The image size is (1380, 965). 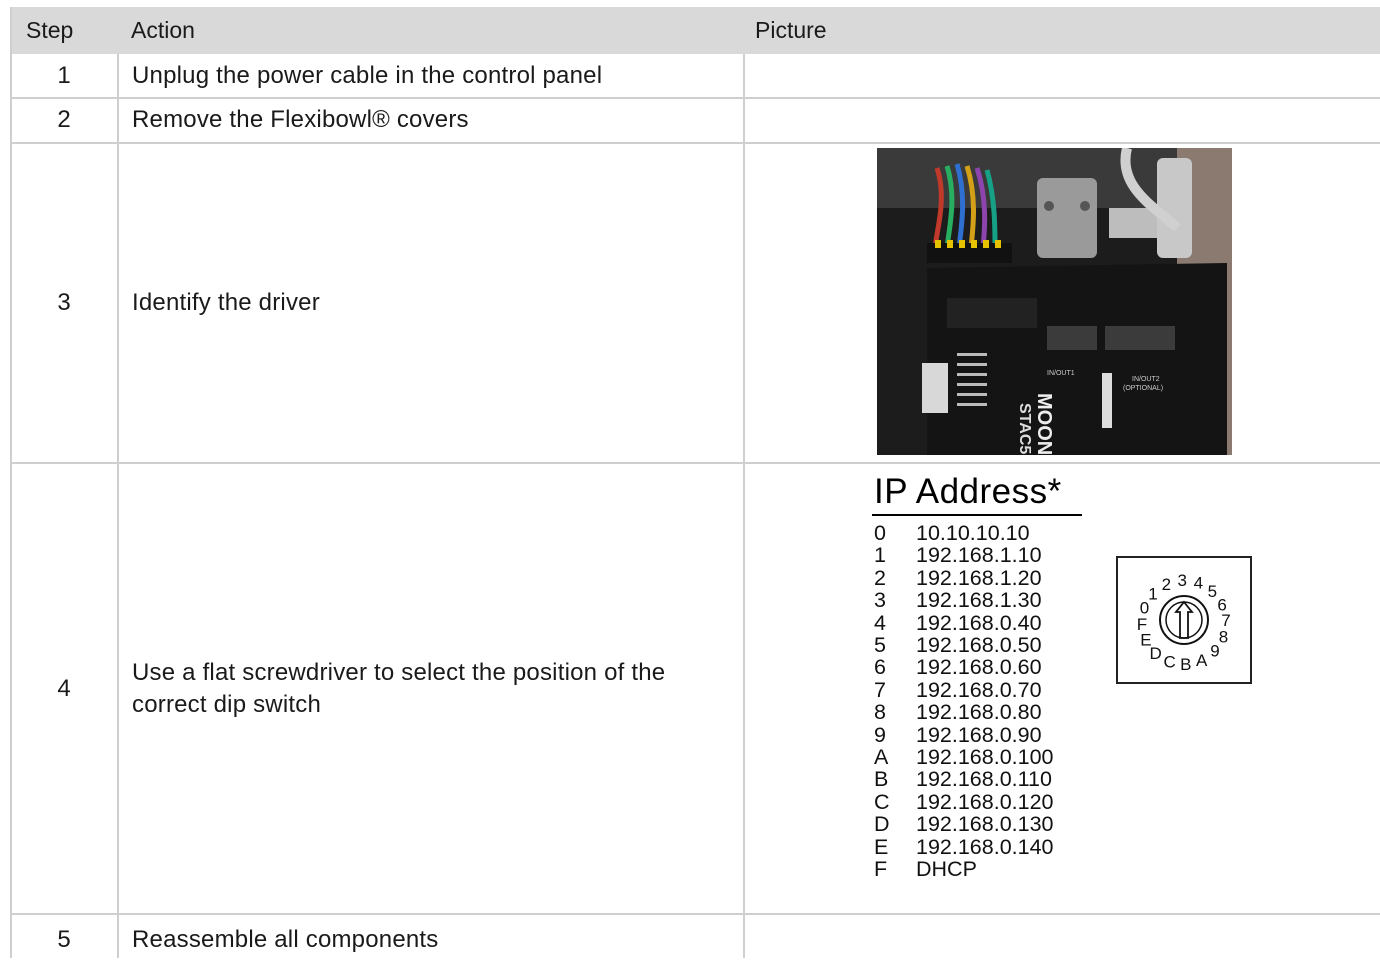 What do you see at coordinates (1054, 301) in the screenshot?
I see `driver-photo: MOONS STAC5 IN/OUT1 IN/OUT2 (OPTIONAL)` at bounding box center [1054, 301].